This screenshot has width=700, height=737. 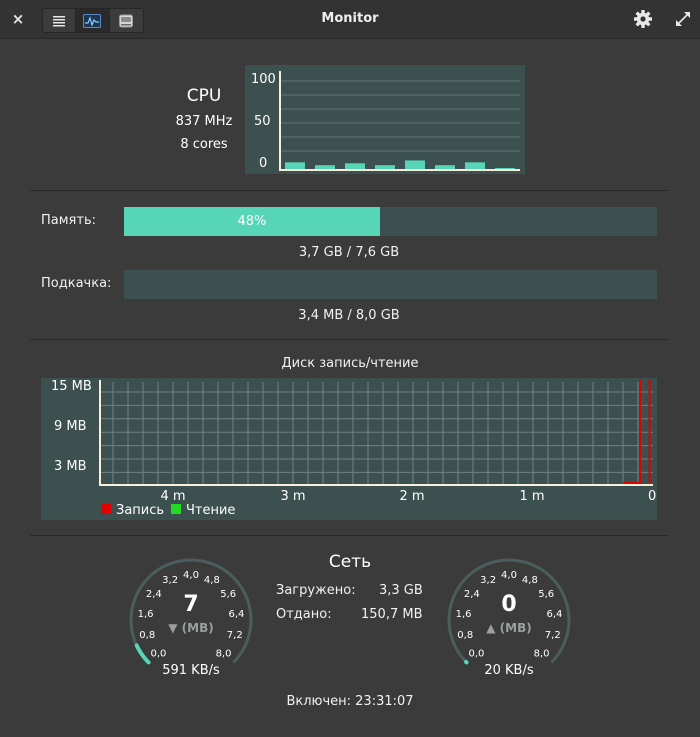 I want to click on disk-y-tick: 3 MB, so click(x=70, y=466).